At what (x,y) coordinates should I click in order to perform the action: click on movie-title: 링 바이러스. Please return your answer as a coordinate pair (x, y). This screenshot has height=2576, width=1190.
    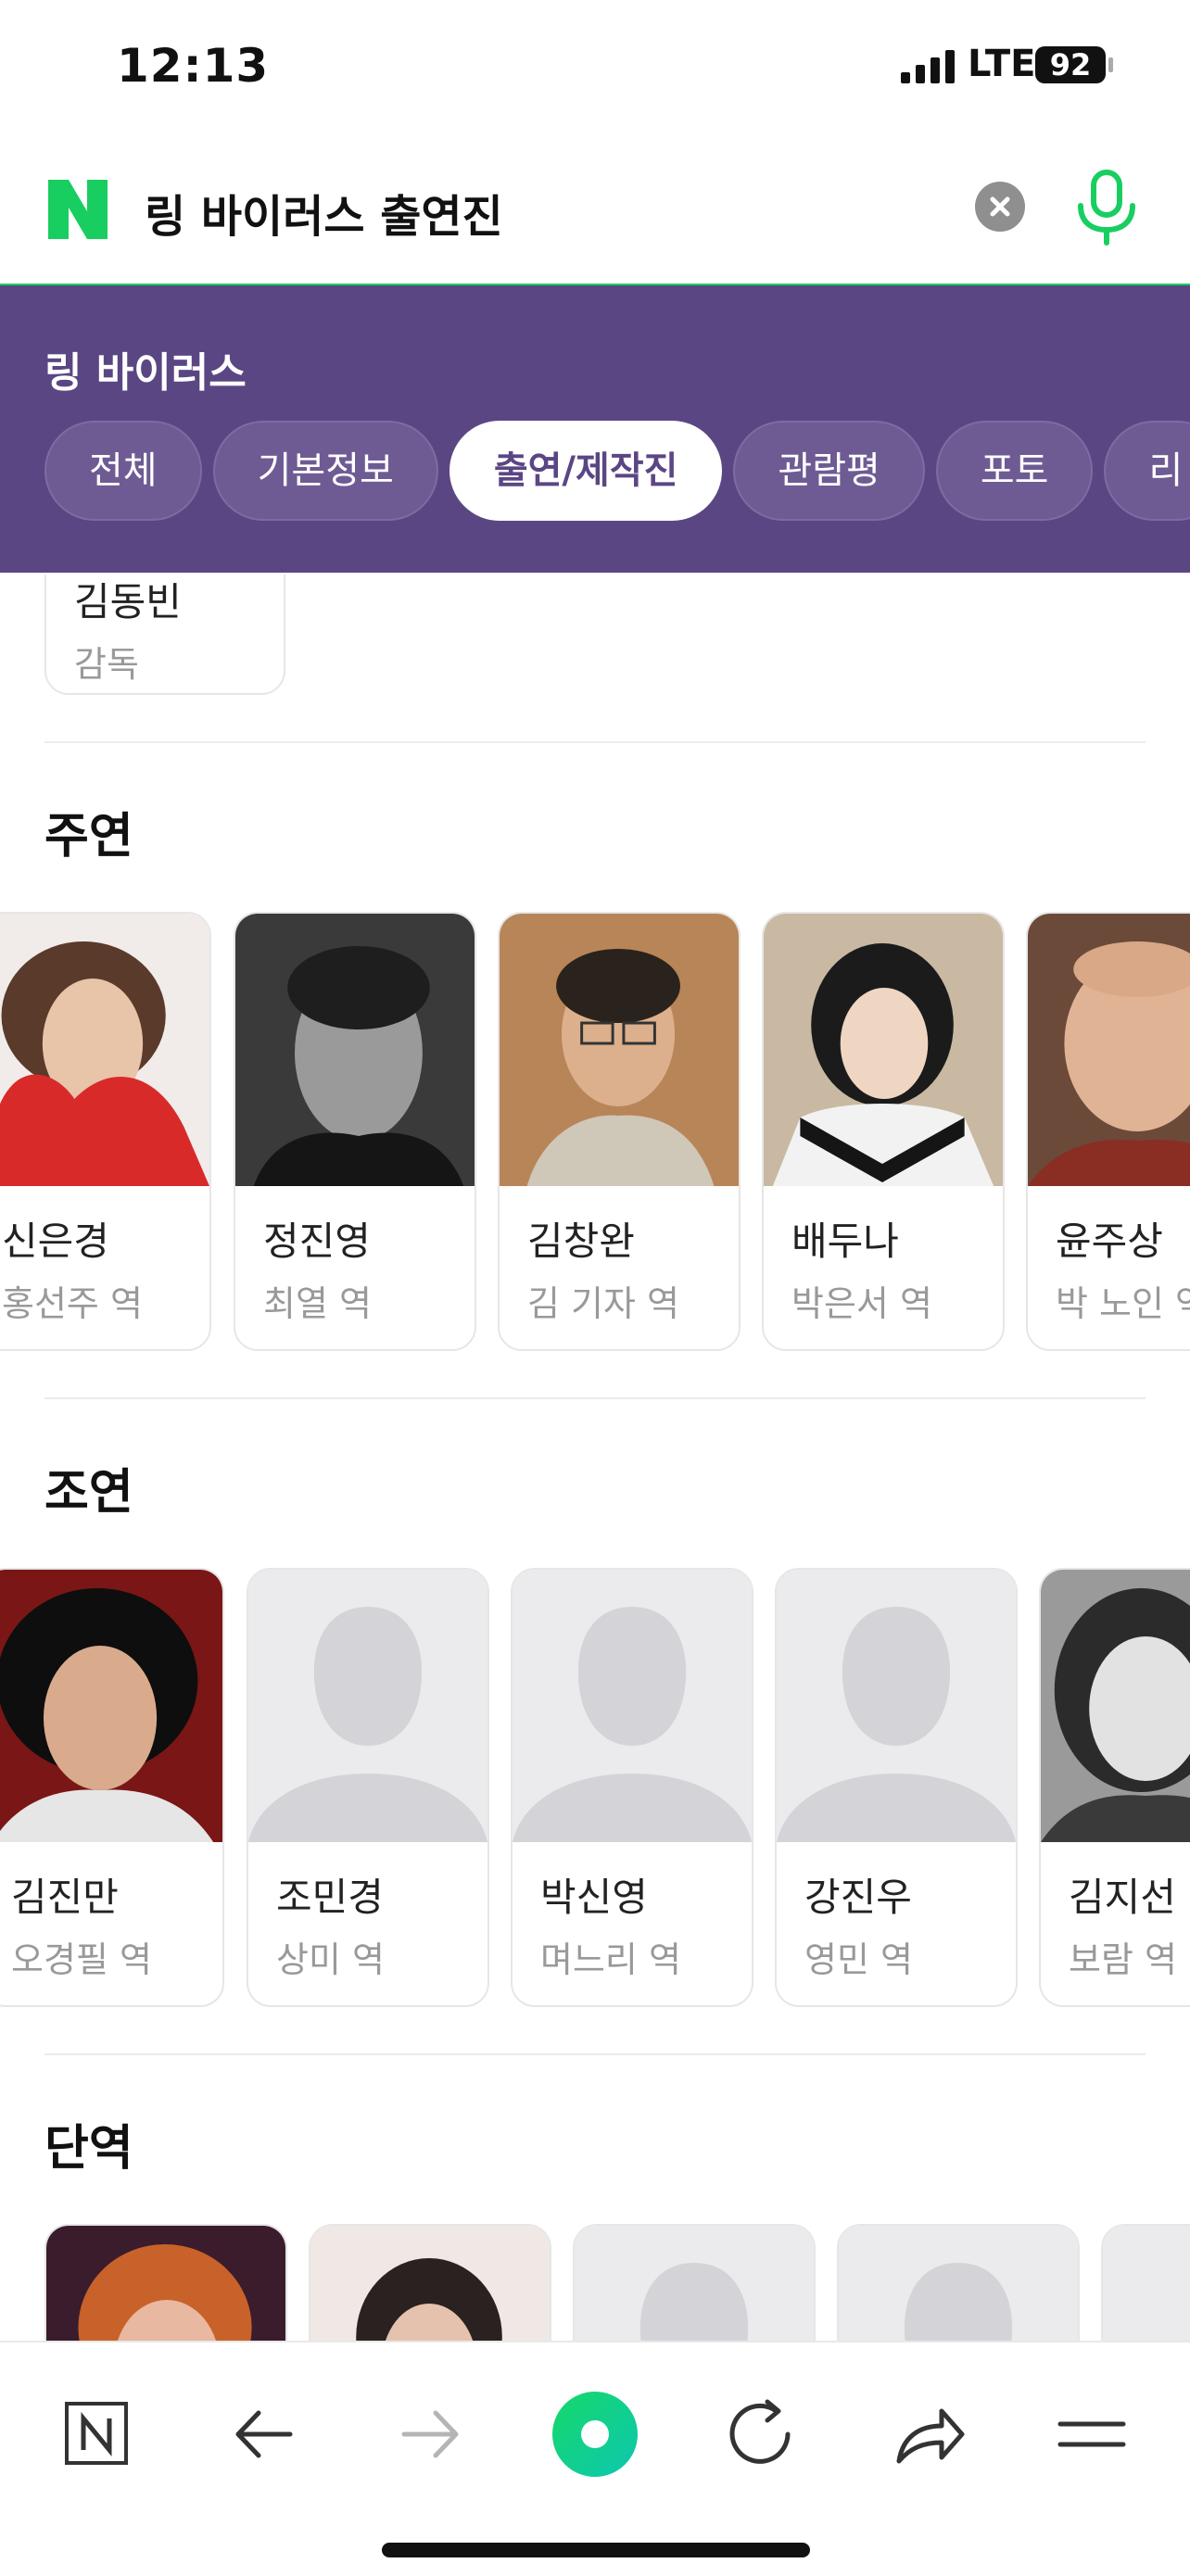
    Looking at the image, I should click on (145, 368).